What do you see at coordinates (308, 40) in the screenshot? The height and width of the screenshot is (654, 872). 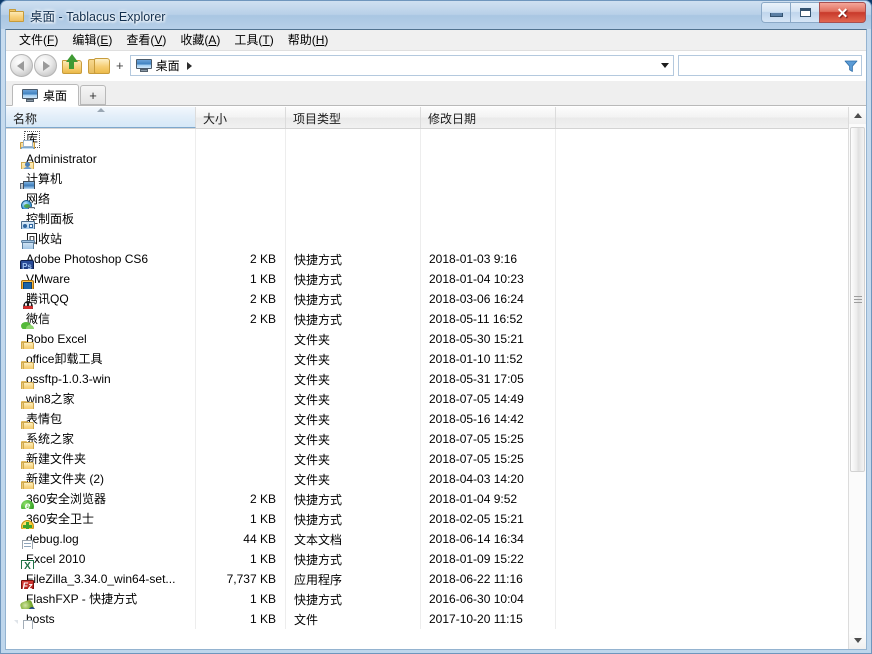 I see `menu-help: 帮助(H)` at bounding box center [308, 40].